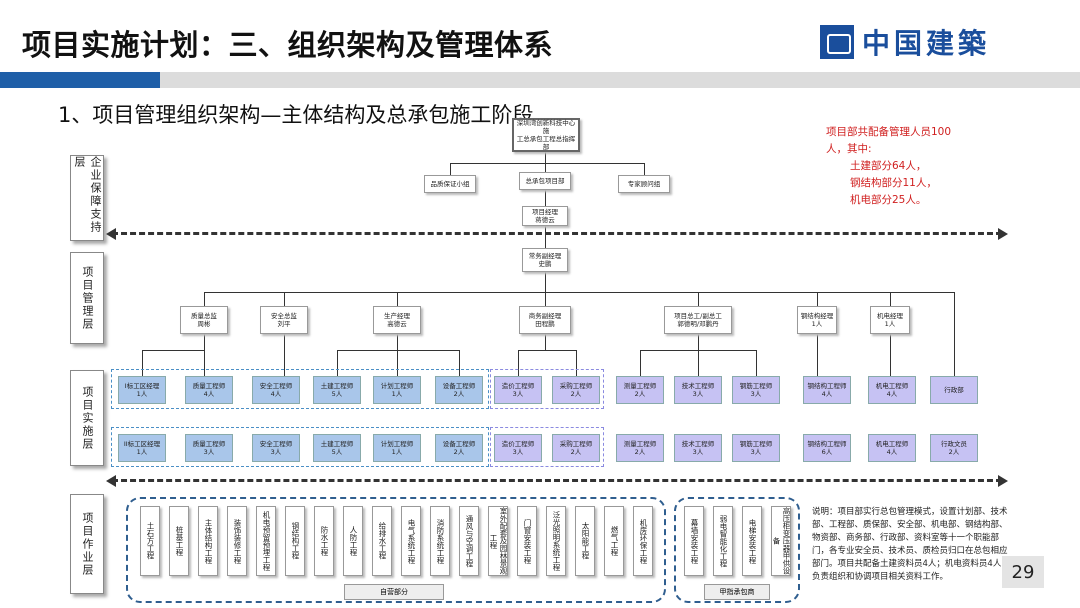 The height and width of the screenshot is (608, 1080). I want to click on work-item: 装饰装修工程, so click(237, 541).